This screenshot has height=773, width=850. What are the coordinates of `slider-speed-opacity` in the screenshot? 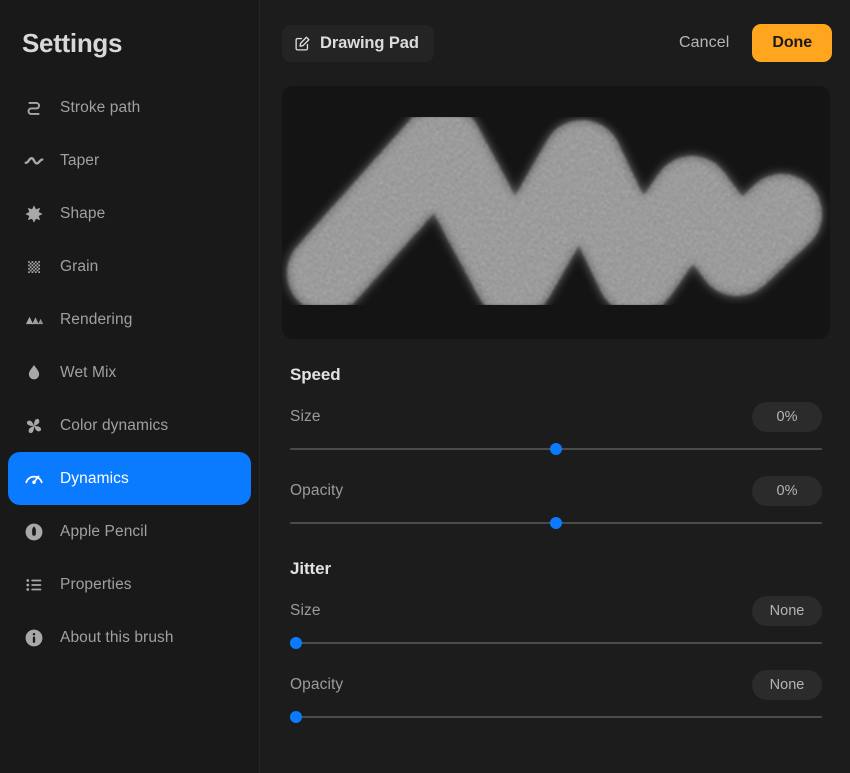 It's located at (556, 523).